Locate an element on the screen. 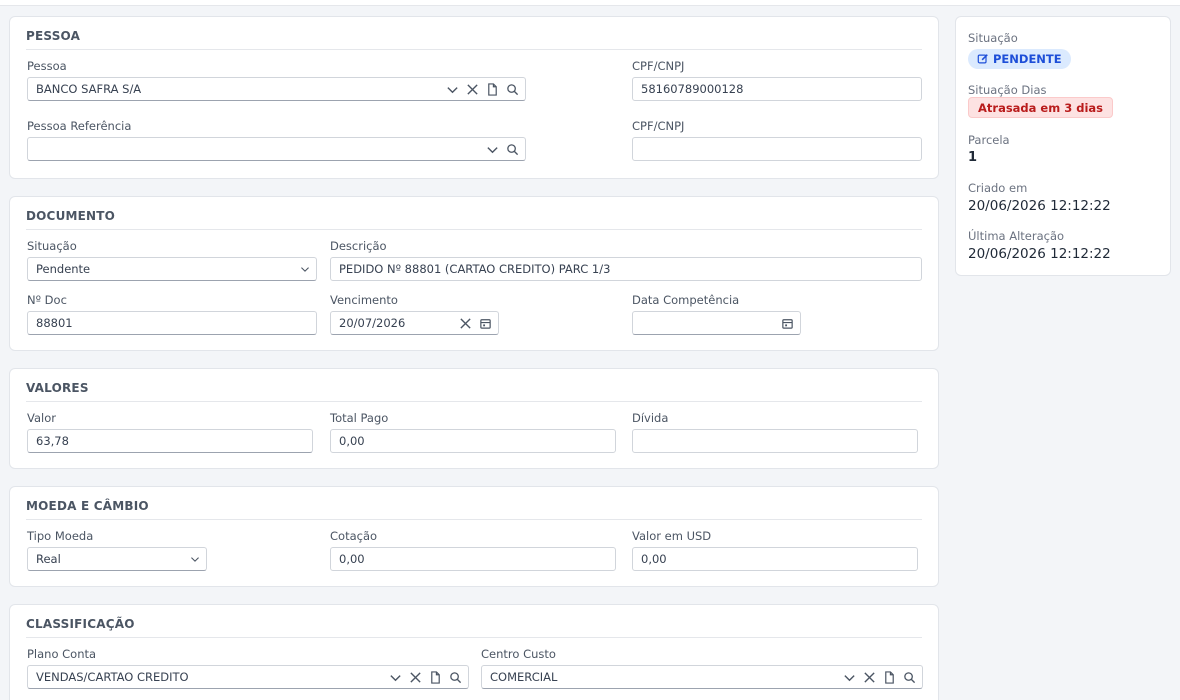  pessoa-label: Pessoa is located at coordinates (47, 66).